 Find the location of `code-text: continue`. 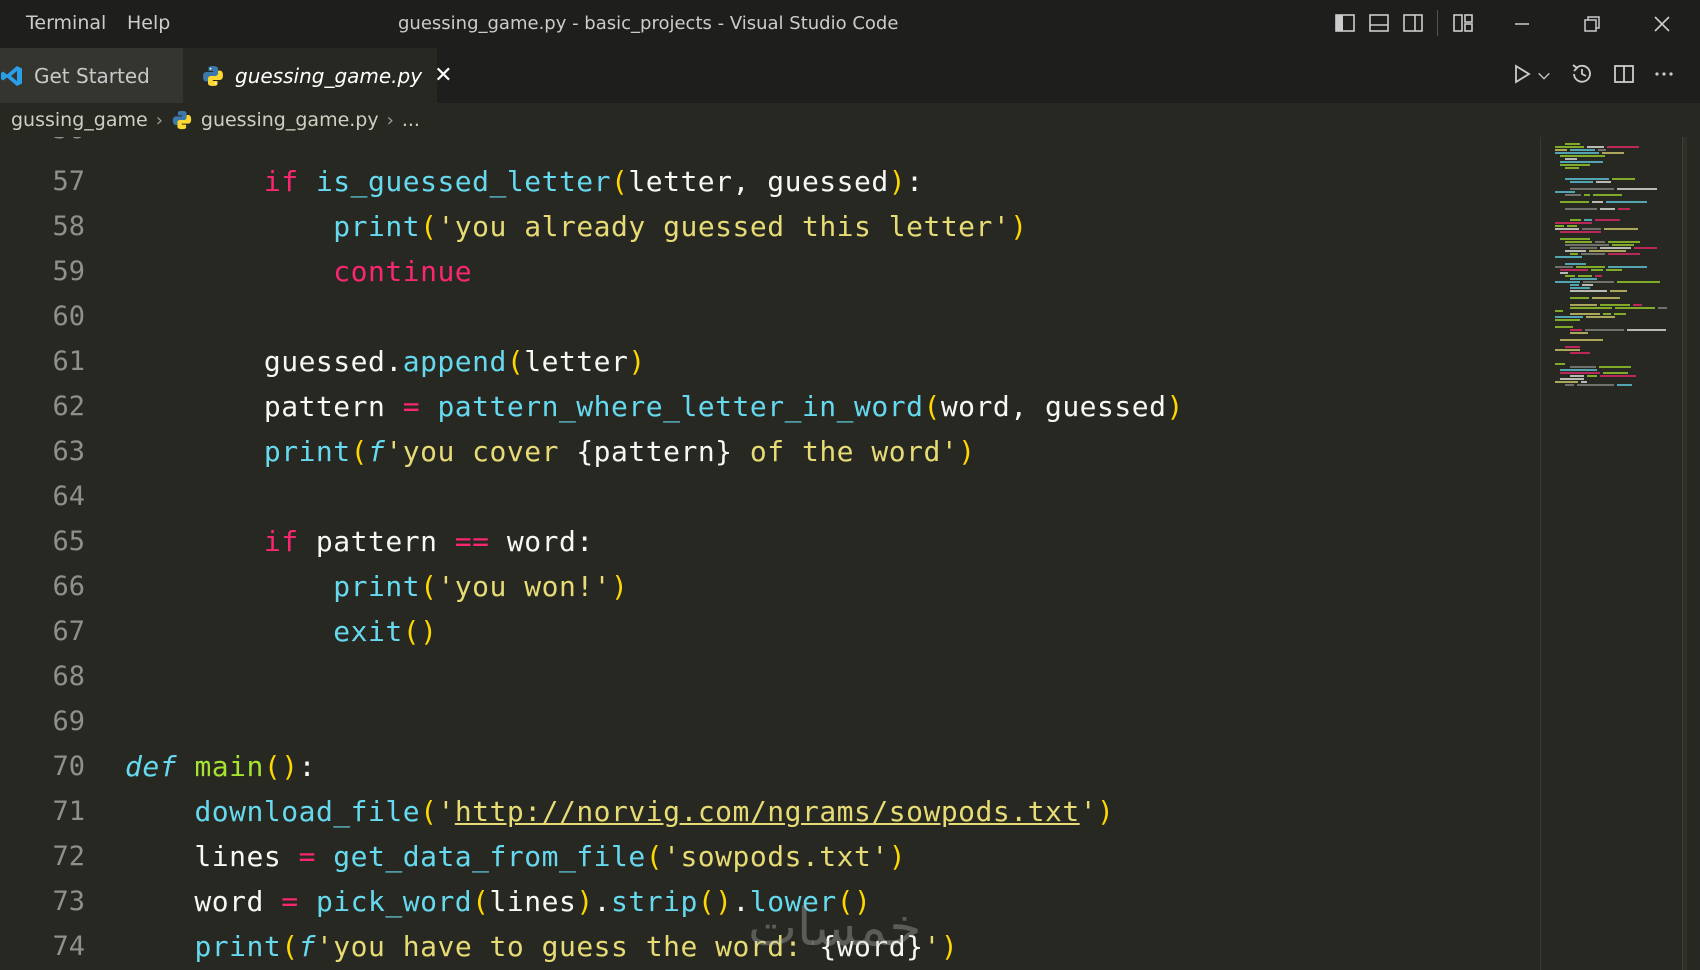

code-text: continue is located at coordinates (403, 271).